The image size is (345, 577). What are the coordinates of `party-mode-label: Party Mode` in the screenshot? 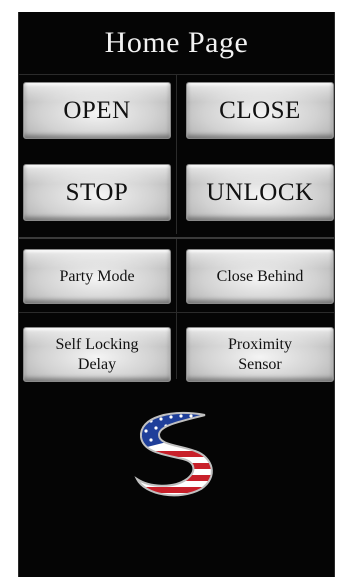 It's located at (97, 276).